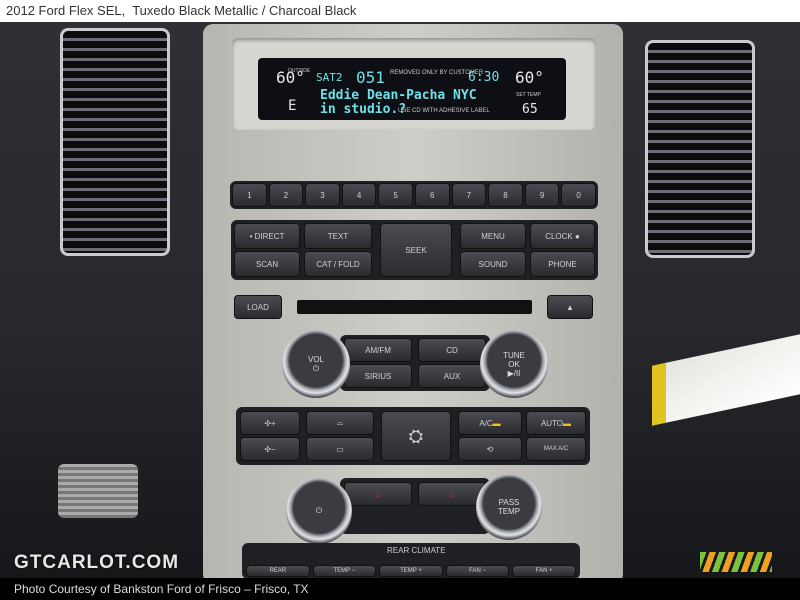  What do you see at coordinates (700, 149) in the screenshot?
I see `right-air-vent` at bounding box center [700, 149].